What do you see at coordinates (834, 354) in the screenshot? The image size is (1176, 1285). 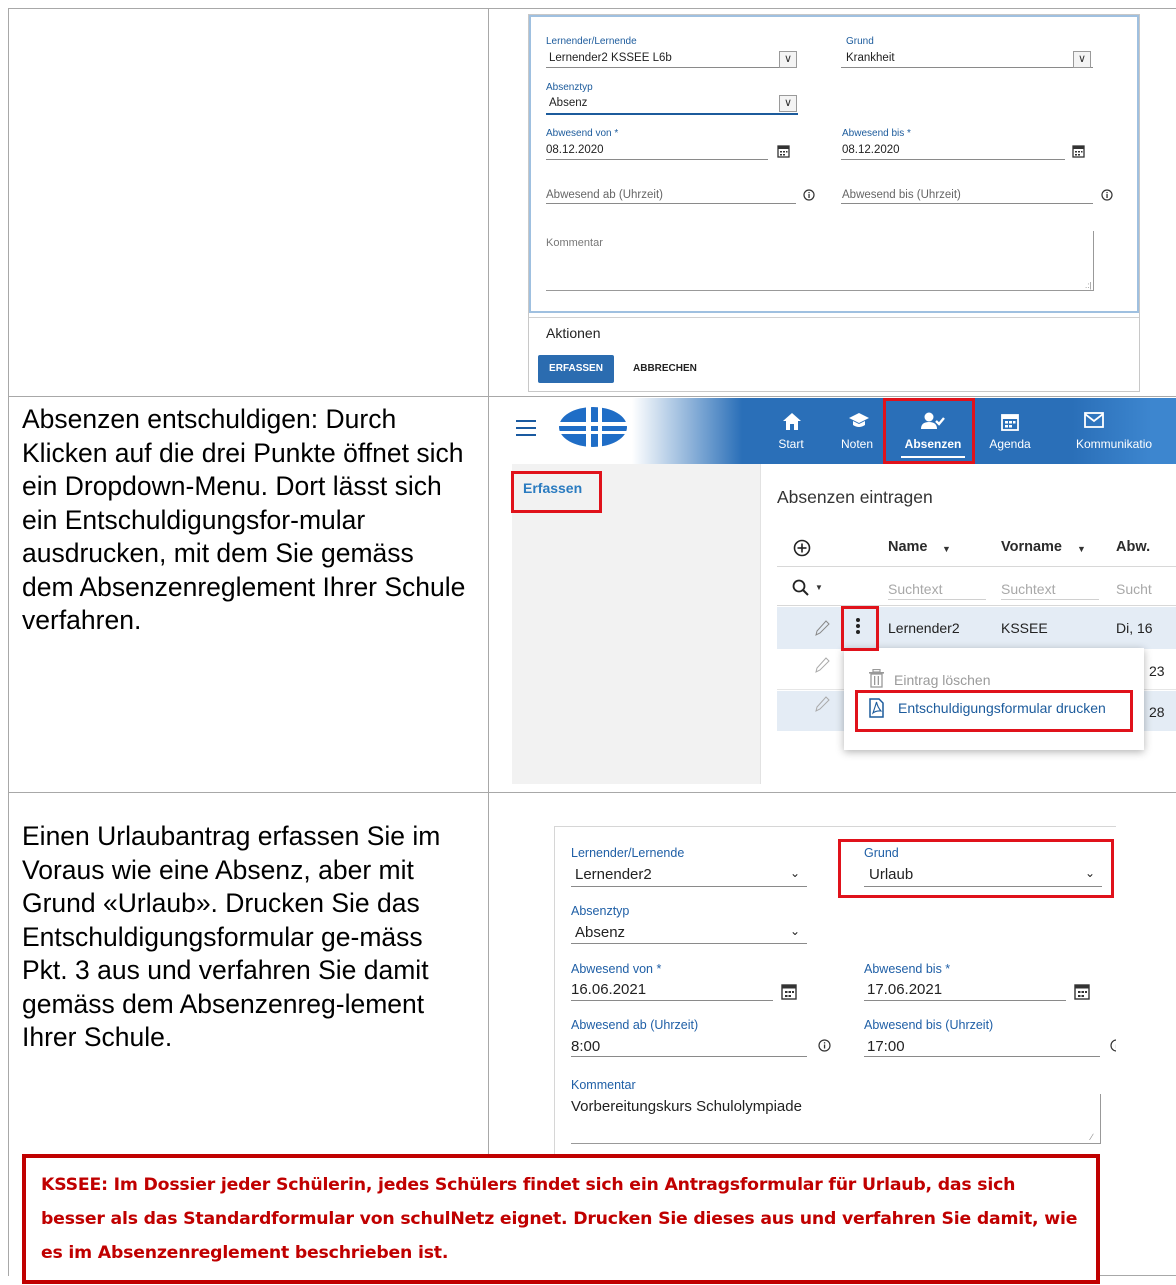 I see `actions-card` at bounding box center [834, 354].